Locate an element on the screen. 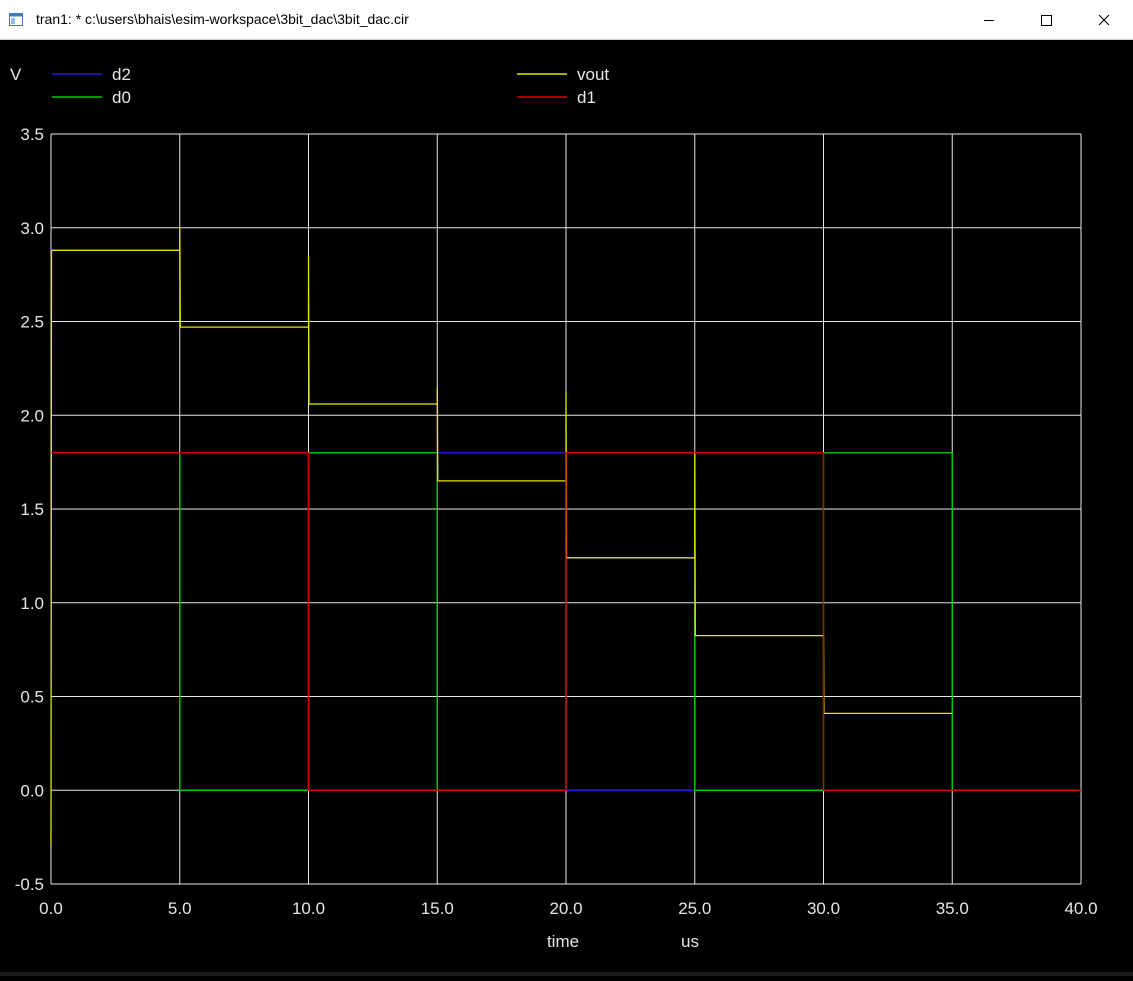 The height and width of the screenshot is (981, 1133). x-tick-label: 25.0 is located at coordinates (694, 908).